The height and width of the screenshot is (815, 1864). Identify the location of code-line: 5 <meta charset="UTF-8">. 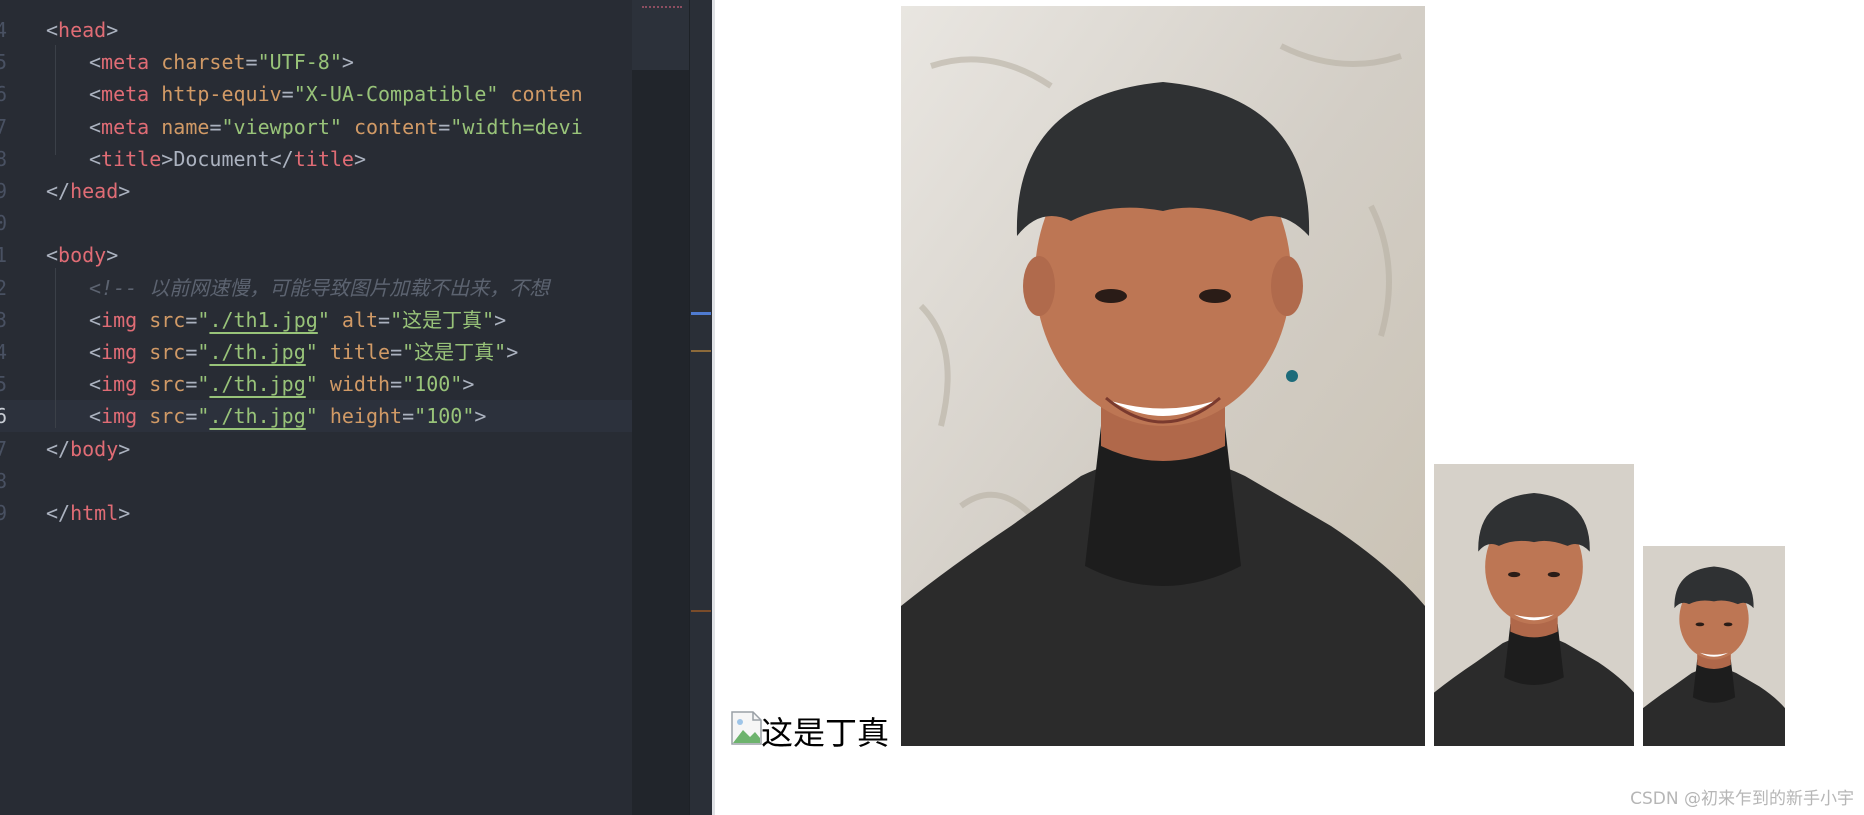
(316, 62).